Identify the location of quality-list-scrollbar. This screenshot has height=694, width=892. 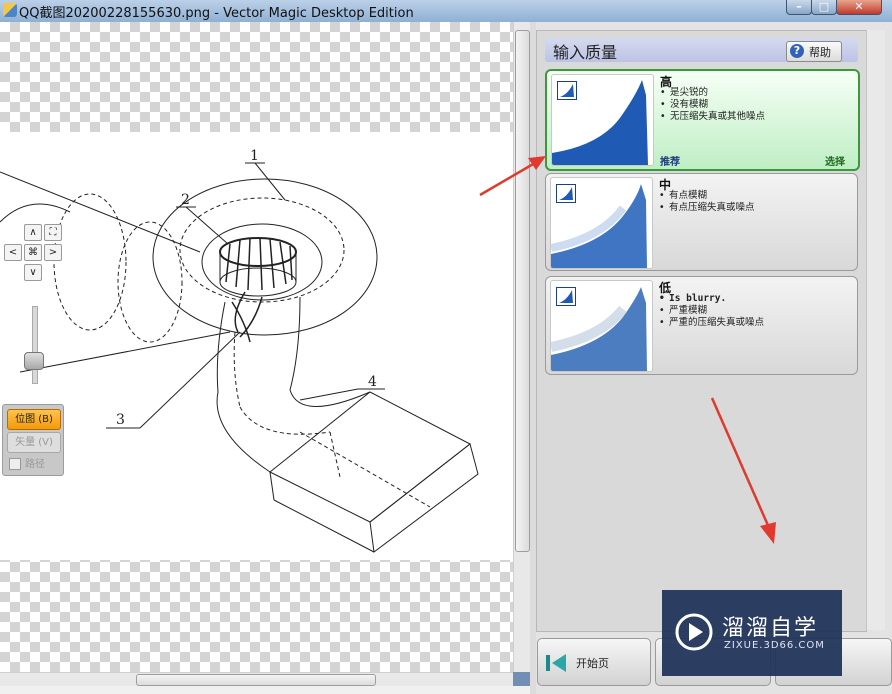
(875, 330).